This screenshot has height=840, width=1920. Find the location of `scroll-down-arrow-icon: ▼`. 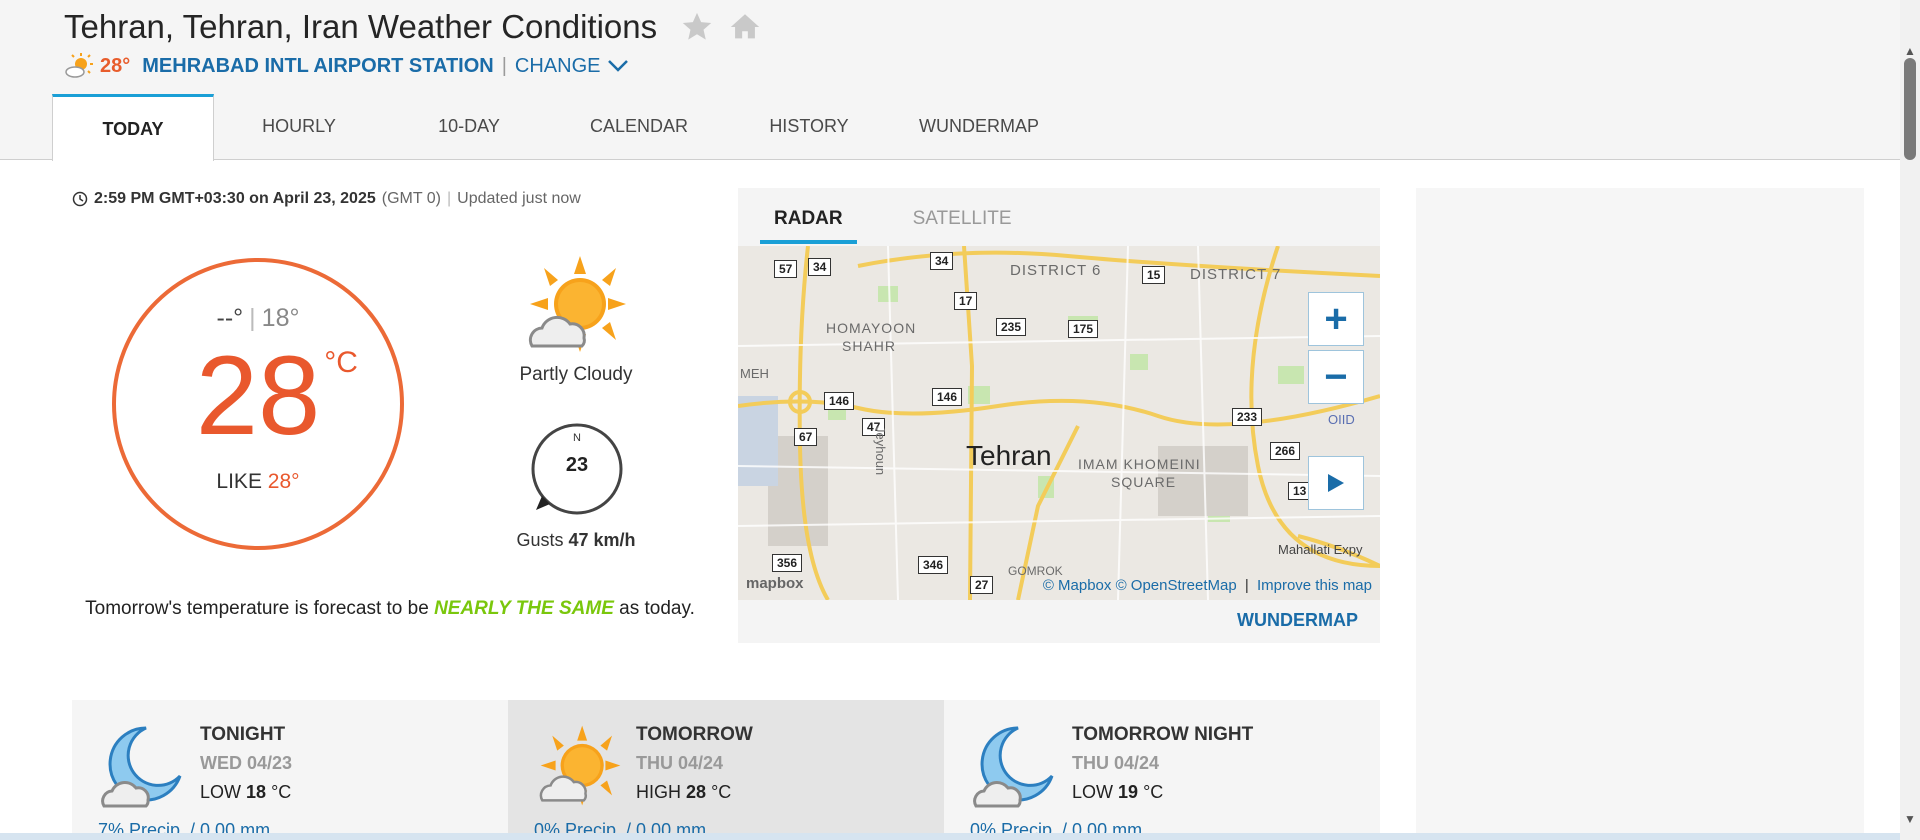

scroll-down-arrow-icon: ▼ is located at coordinates (1910, 819).